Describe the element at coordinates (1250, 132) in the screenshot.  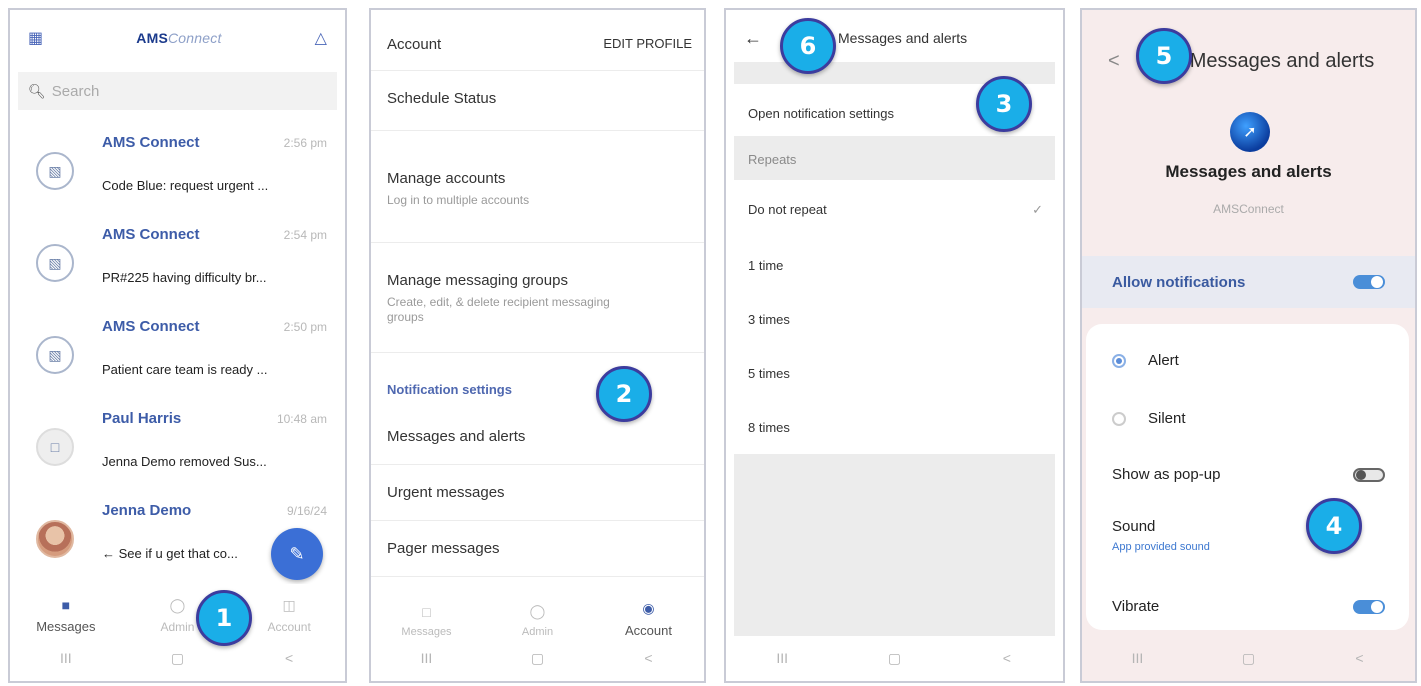
I see `app-icon: ➚` at that location.